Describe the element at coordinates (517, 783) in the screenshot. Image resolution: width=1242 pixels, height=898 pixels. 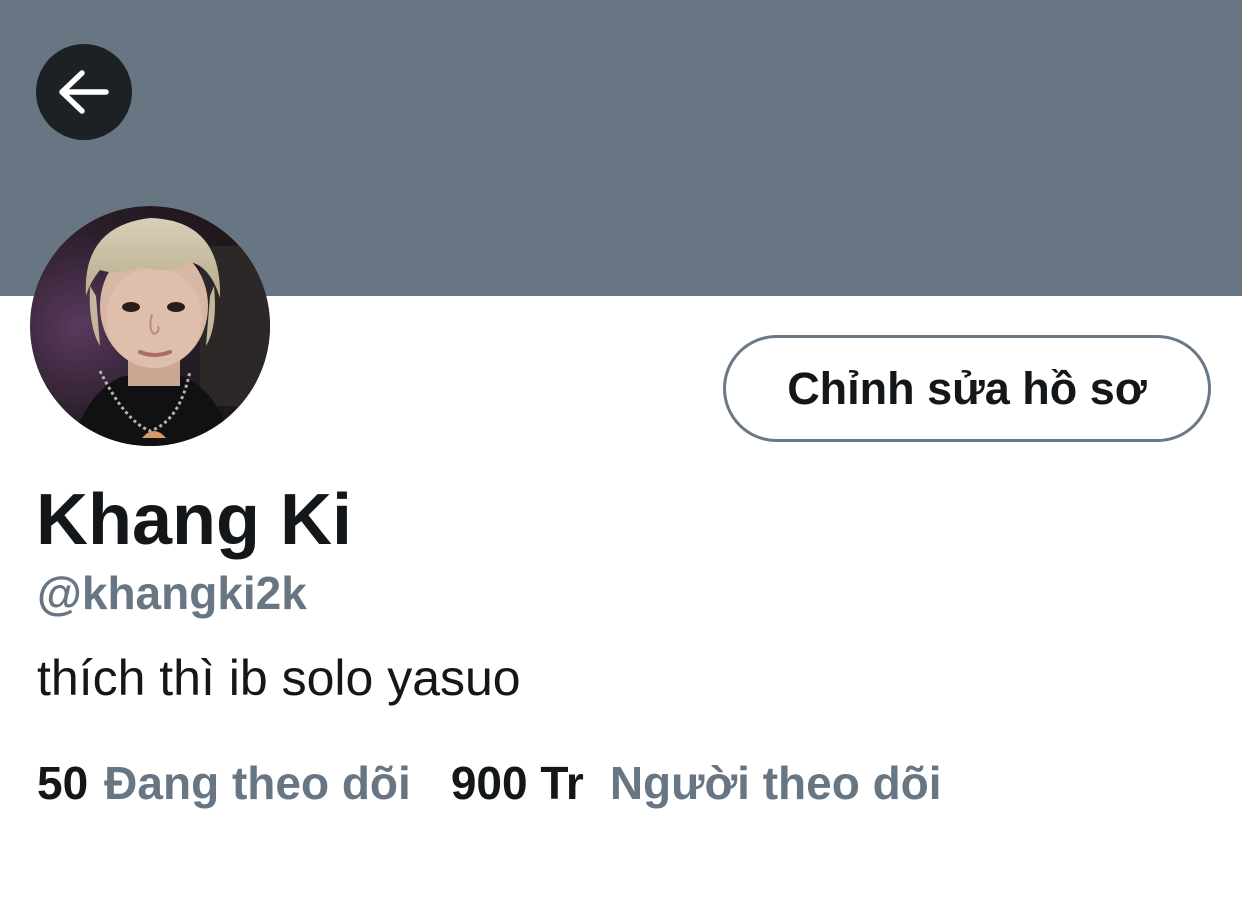
I see `followers-count: 900 Tr` at that location.